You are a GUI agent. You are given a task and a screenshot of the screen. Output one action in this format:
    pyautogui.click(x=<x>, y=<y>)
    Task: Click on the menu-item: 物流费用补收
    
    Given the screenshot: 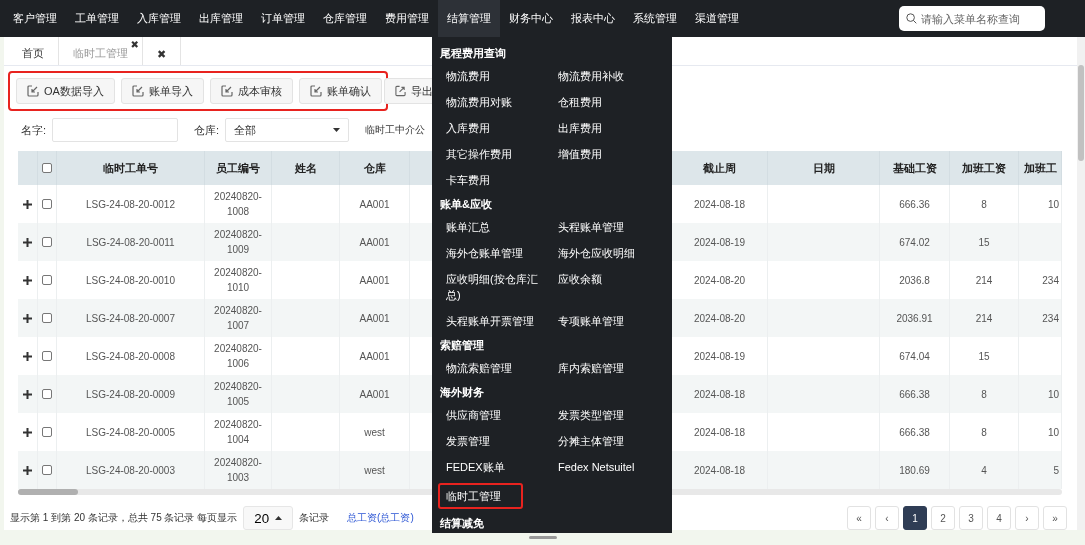 What is the action you would take?
    pyautogui.click(x=591, y=76)
    